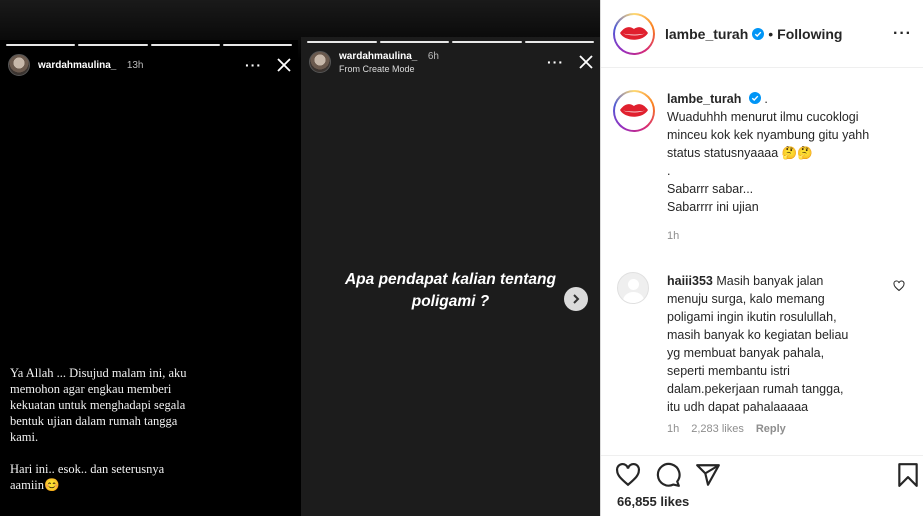 The height and width of the screenshot is (516, 923). Describe the element at coordinates (763, 117) in the screenshot. I see `caption-line: Wuaduhhh menurut ilmu cucoklogi` at that location.